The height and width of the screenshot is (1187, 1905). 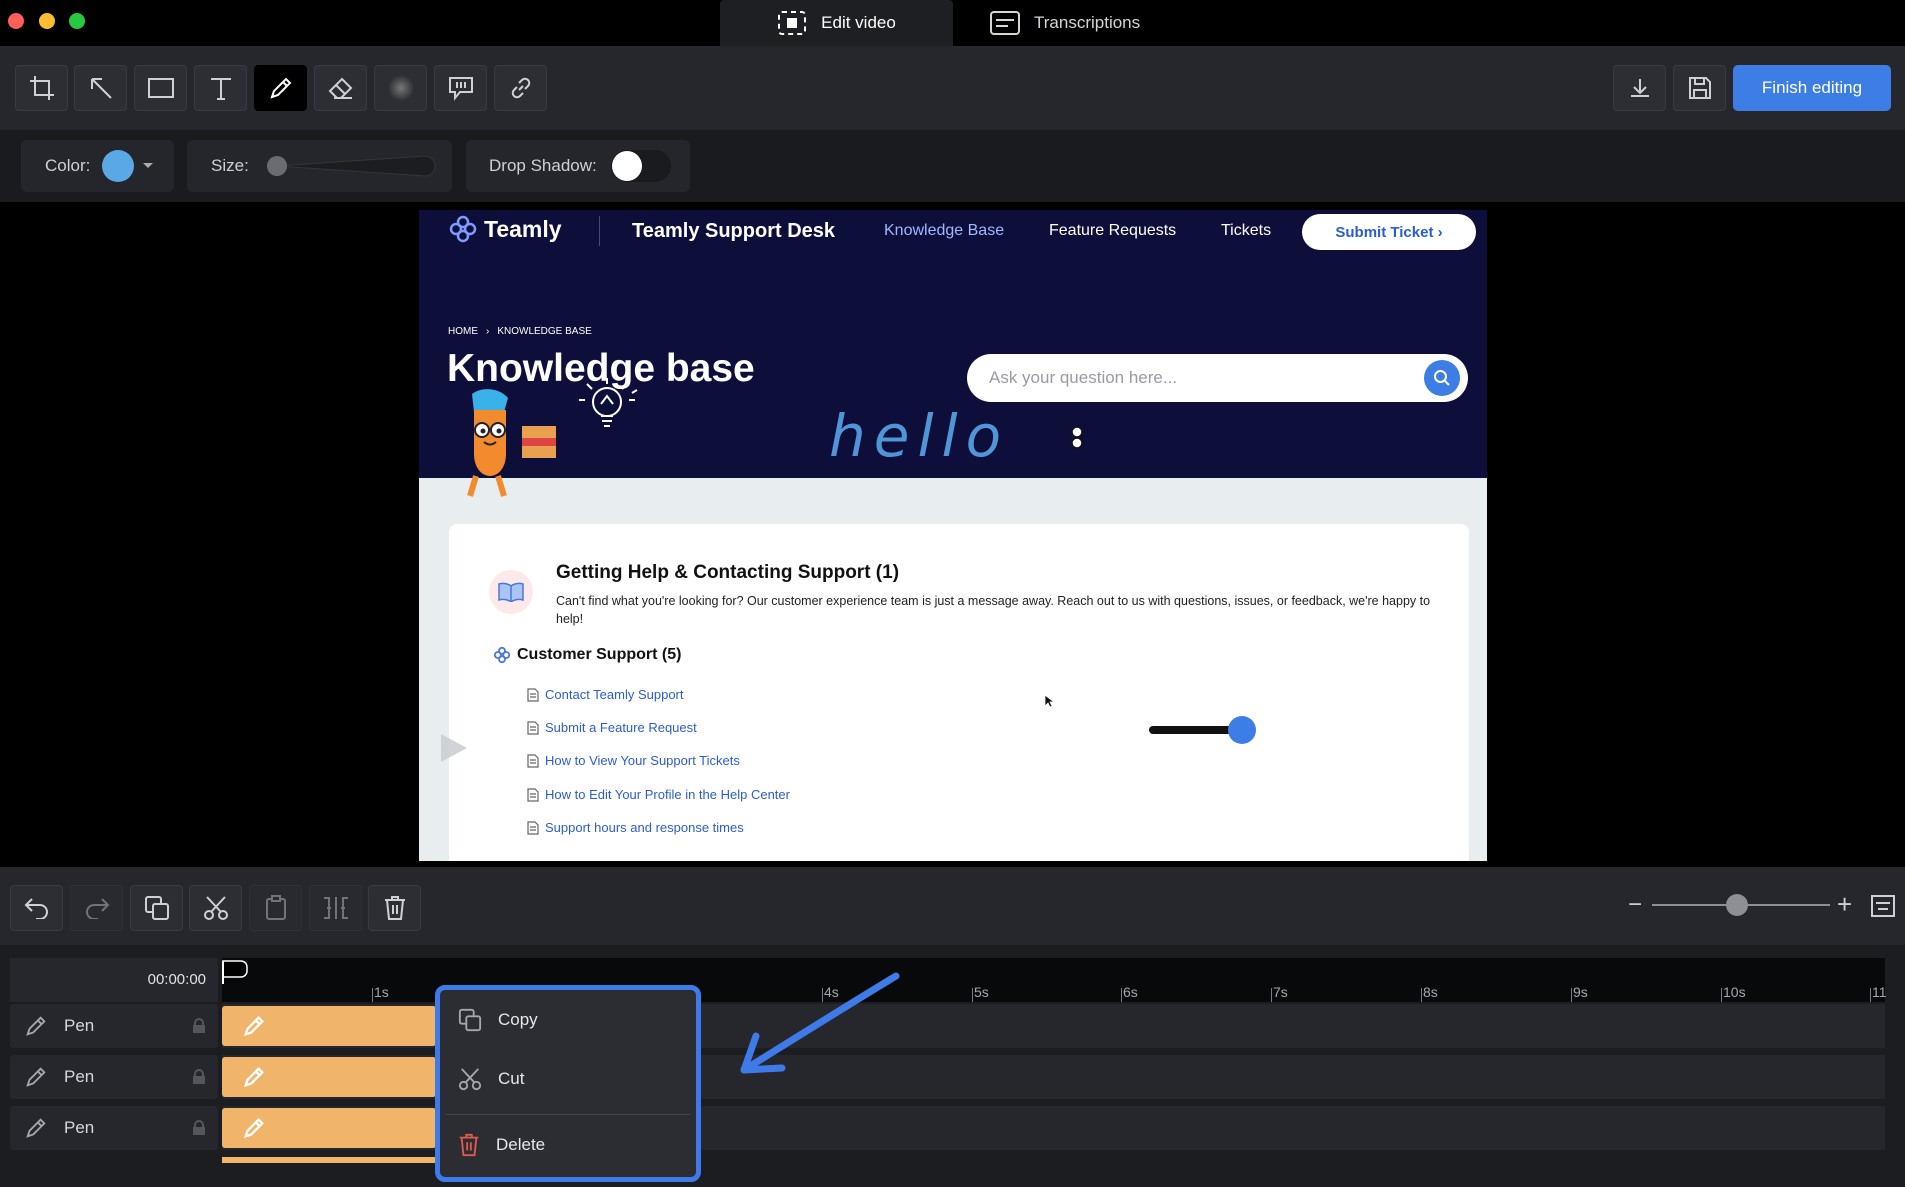 What do you see at coordinates (100, 88) in the screenshot?
I see `arrow-tool-button` at bounding box center [100, 88].